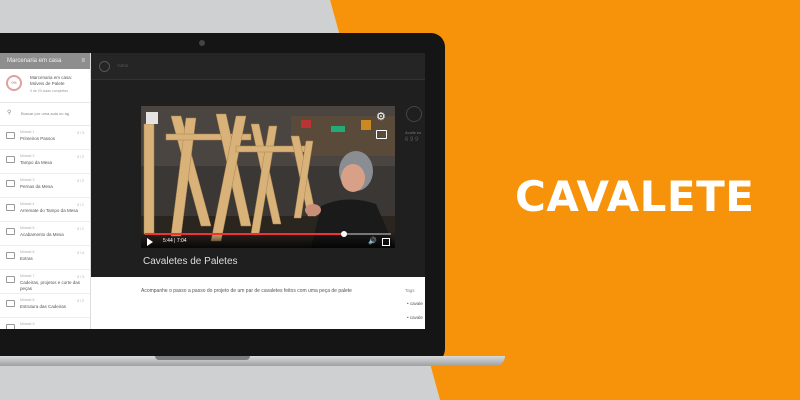 The width and height of the screenshot is (800, 400). What do you see at coordinates (49, 91) in the screenshot?
I see `course-progress-text: 0 de 20 aulas completas` at bounding box center [49, 91].